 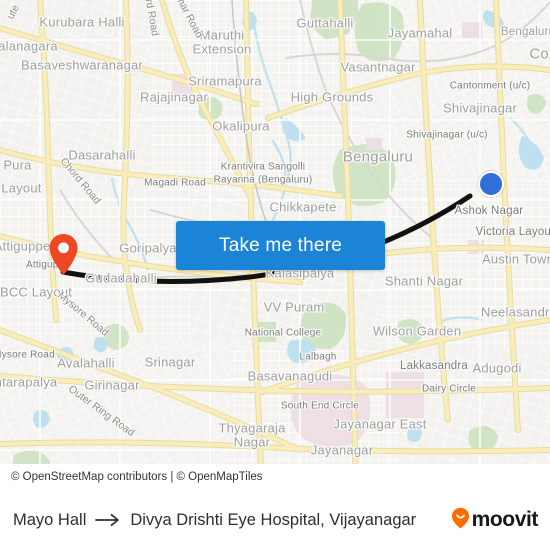 What do you see at coordinates (280, 245) in the screenshot?
I see `take-me-there-button: Take me there` at bounding box center [280, 245].